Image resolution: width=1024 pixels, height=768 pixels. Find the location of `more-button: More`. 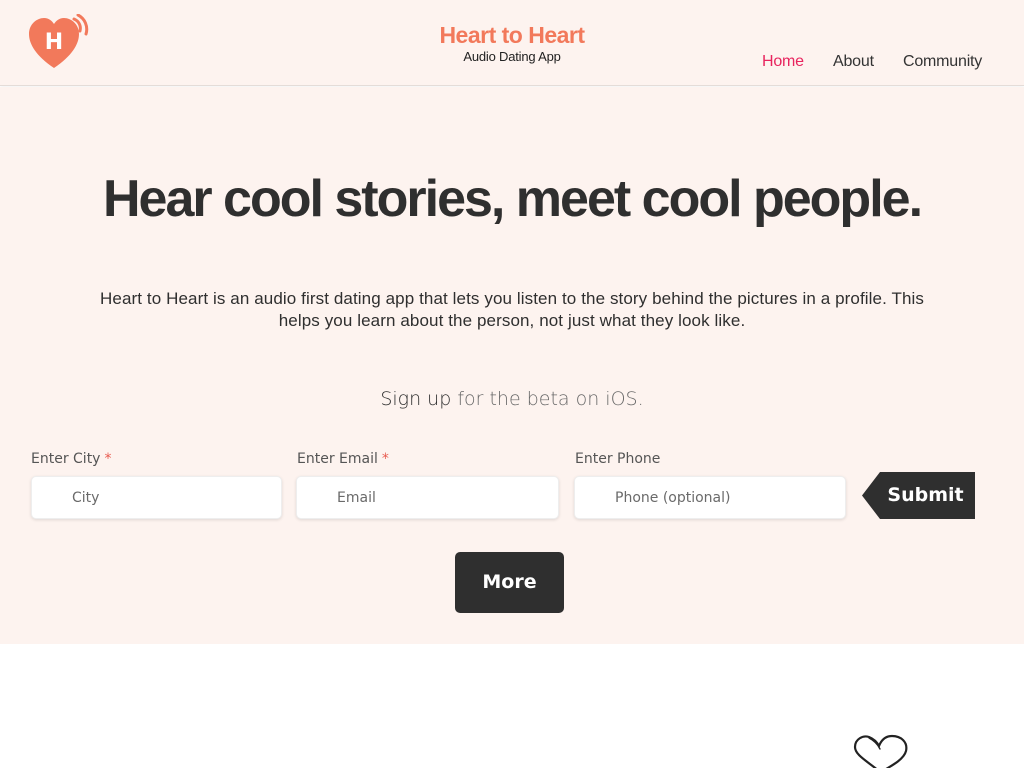

more-button: More is located at coordinates (509, 582).